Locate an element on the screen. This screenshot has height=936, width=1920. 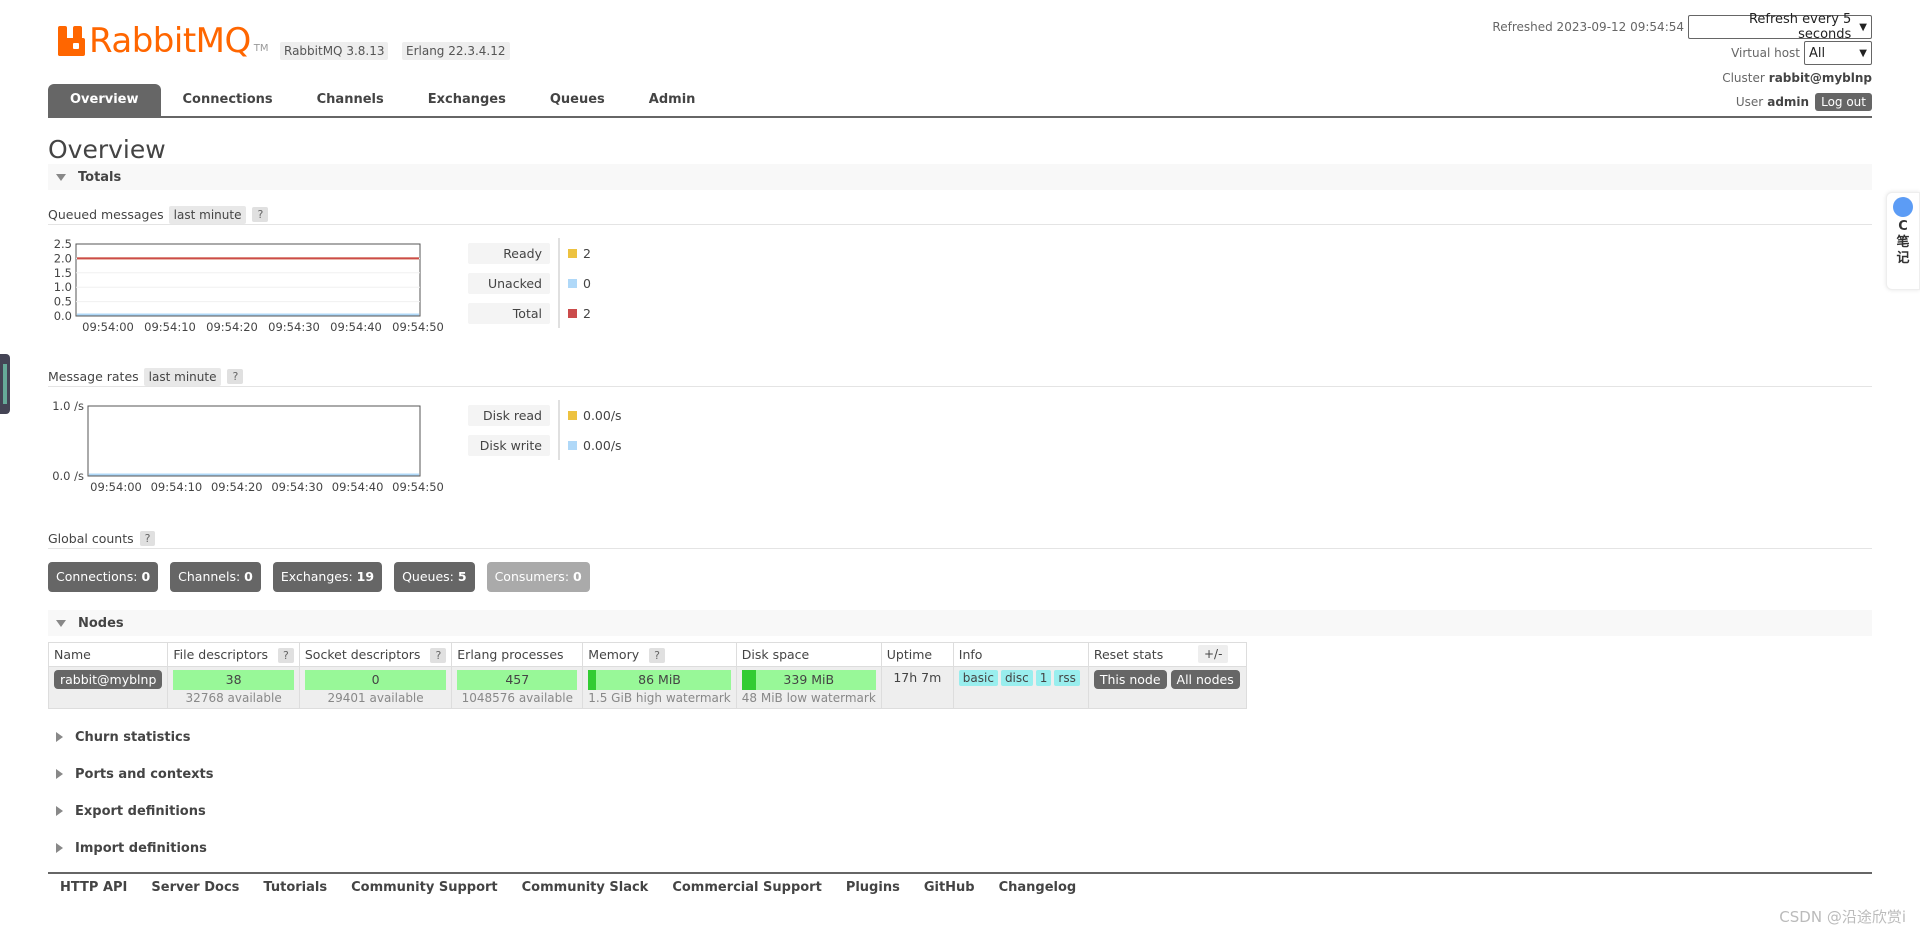
tab-channels: Channels is located at coordinates (350, 100).